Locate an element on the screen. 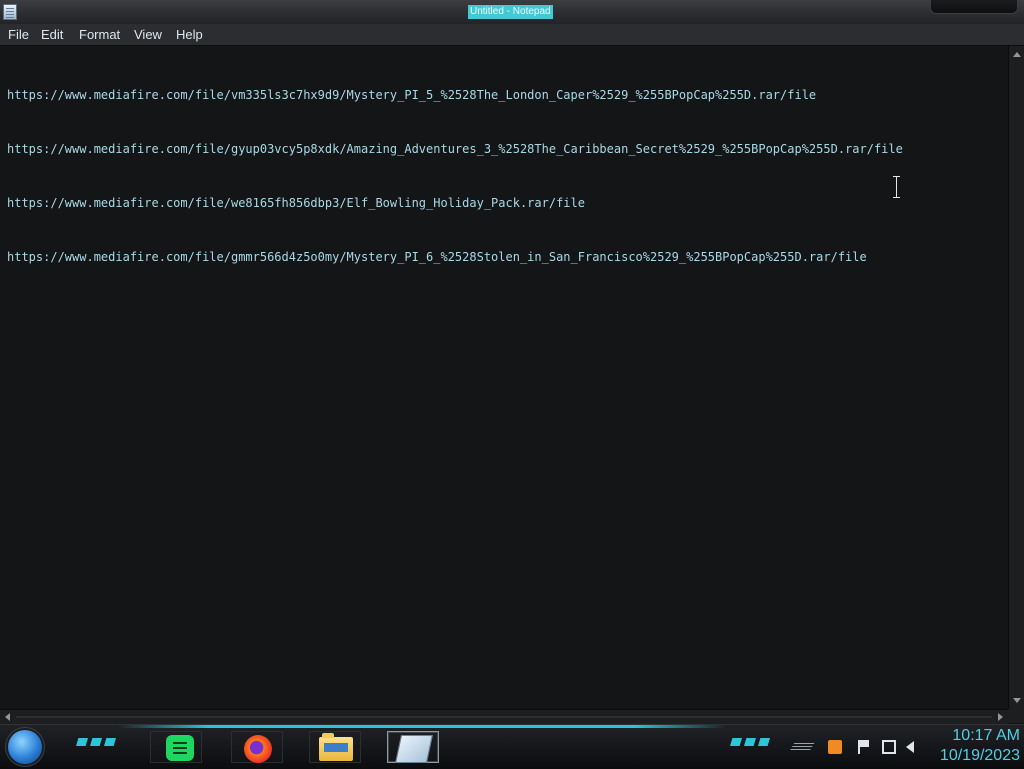 This screenshot has width=1024, height=769. volume-icon is located at coordinates (910, 747).